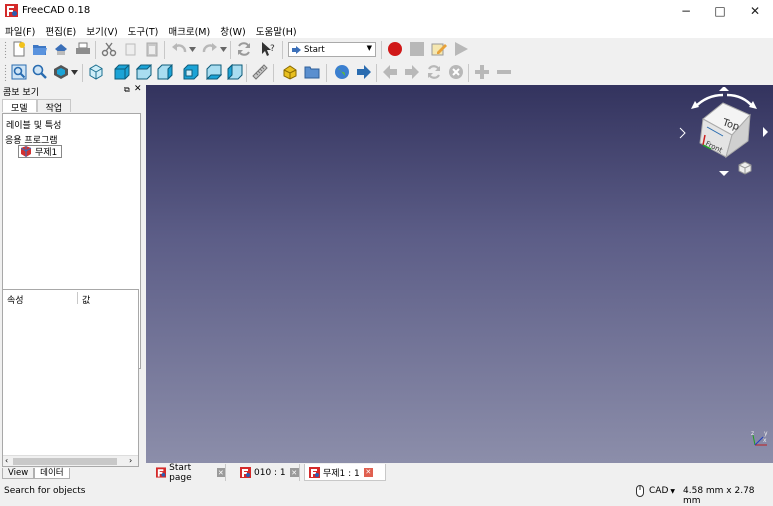 Image resolution: width=773 pixels, height=506 pixels. I want to click on copy-button, so click(131, 49).